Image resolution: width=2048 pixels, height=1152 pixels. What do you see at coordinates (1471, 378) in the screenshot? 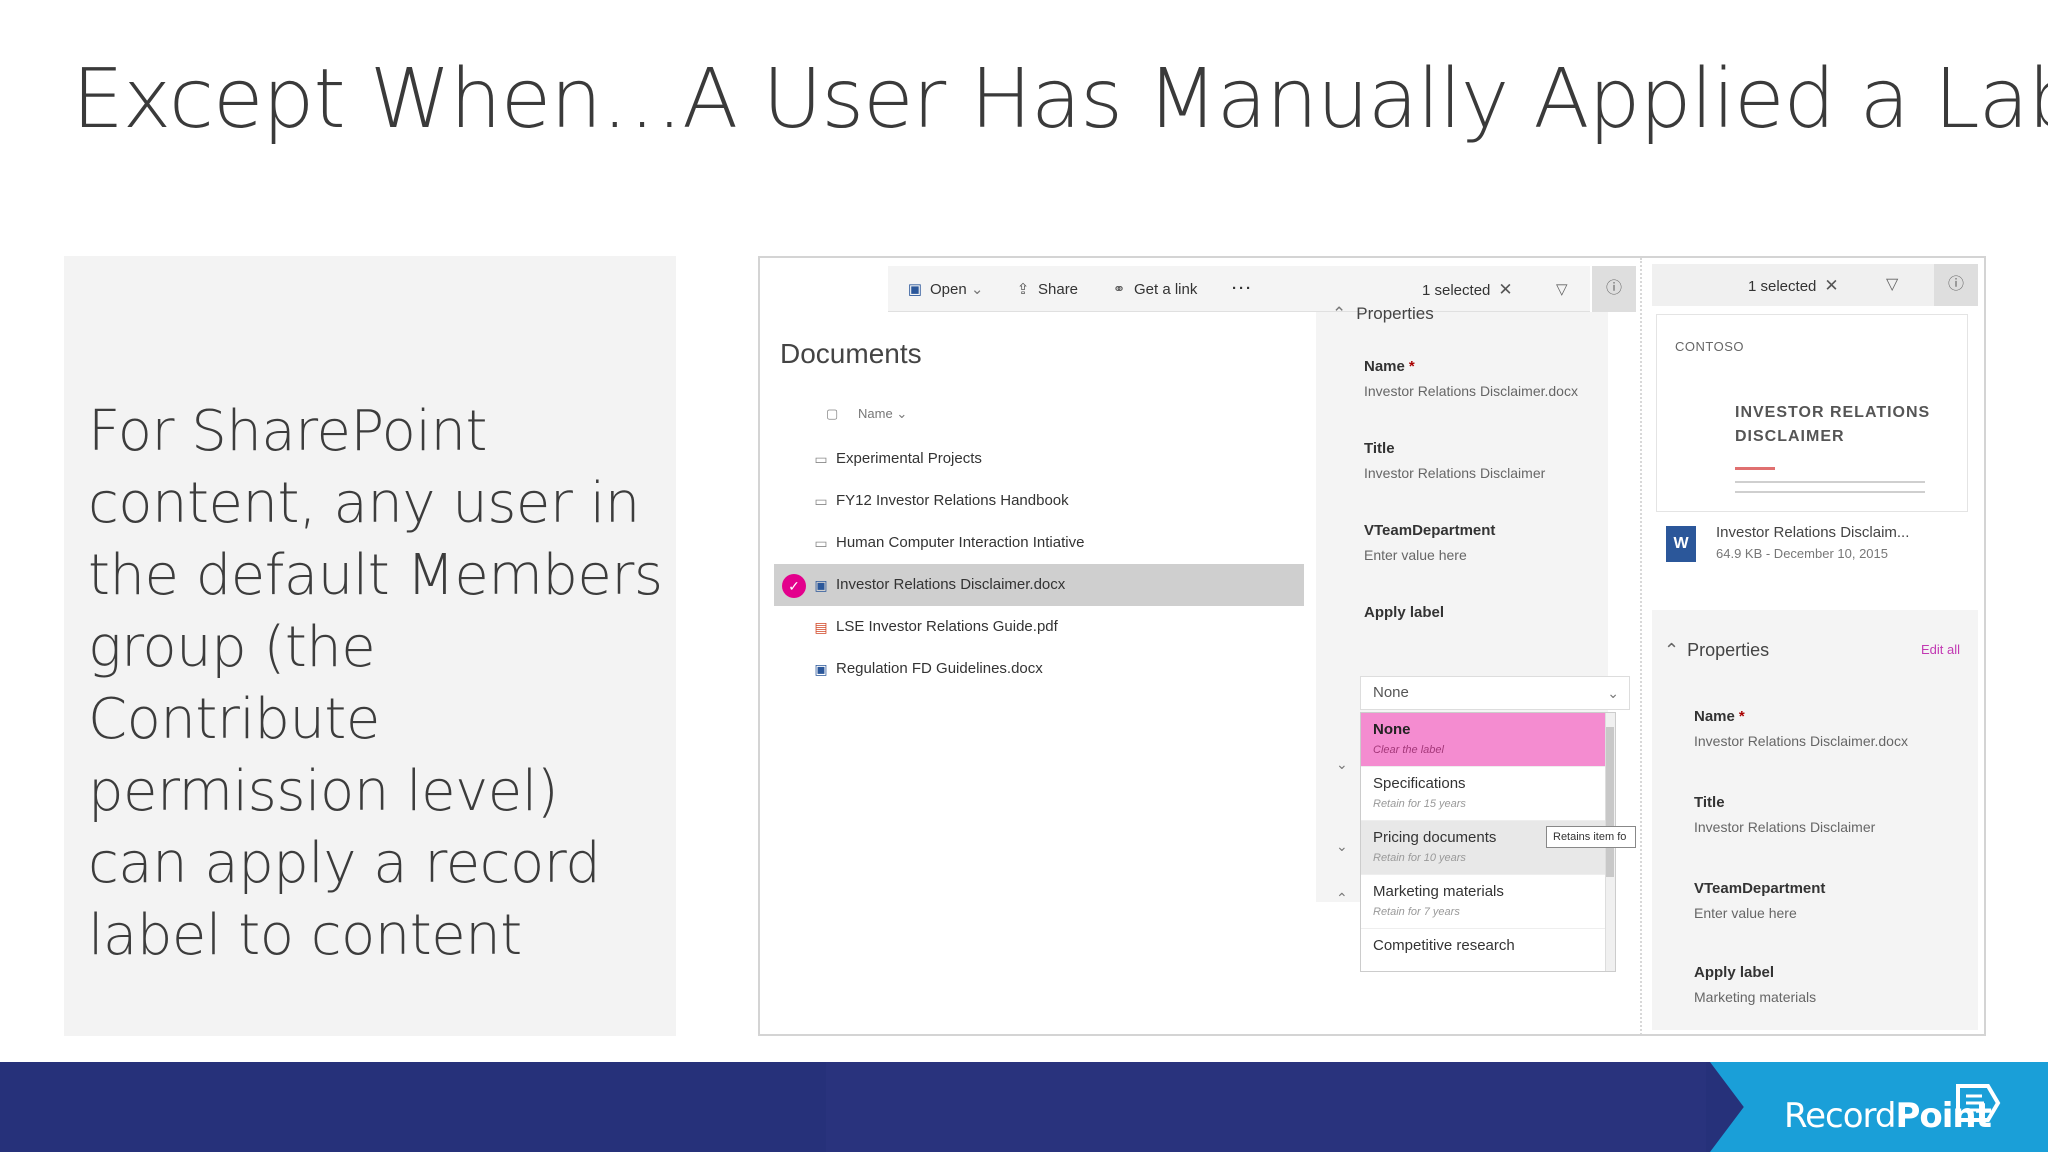
I see `name-field: Name * Investor Relations Disclaimer.docx` at bounding box center [1471, 378].